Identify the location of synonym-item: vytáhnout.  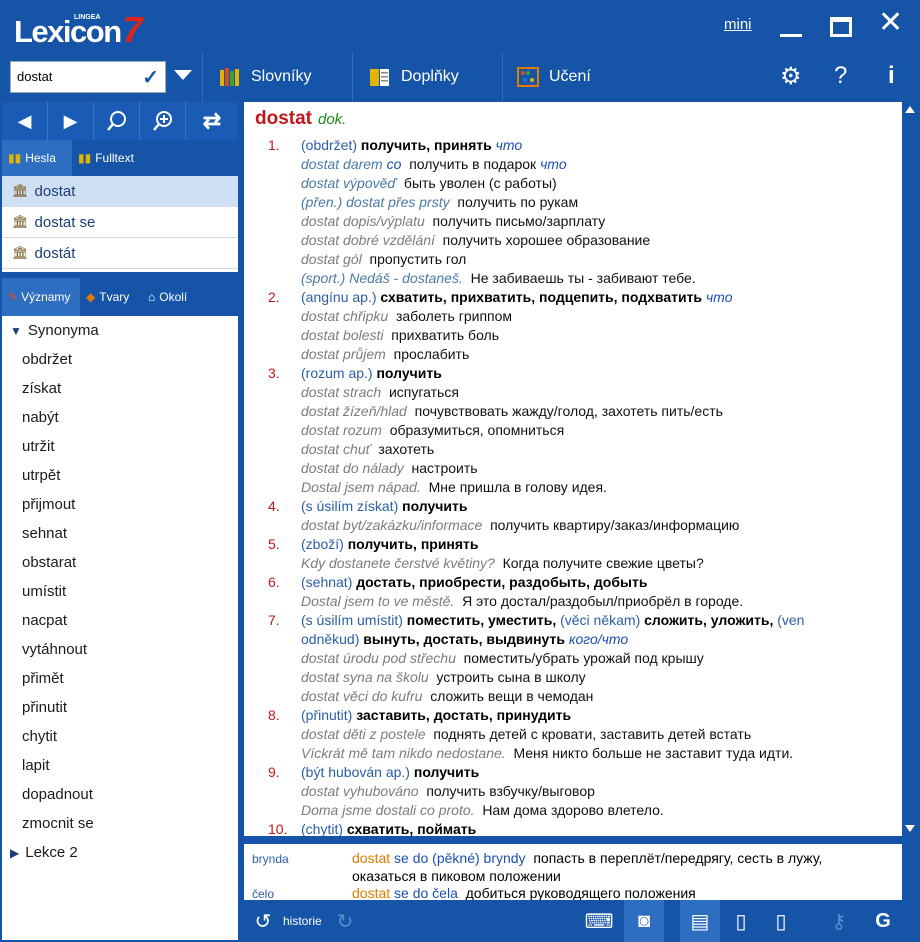
(120, 649).